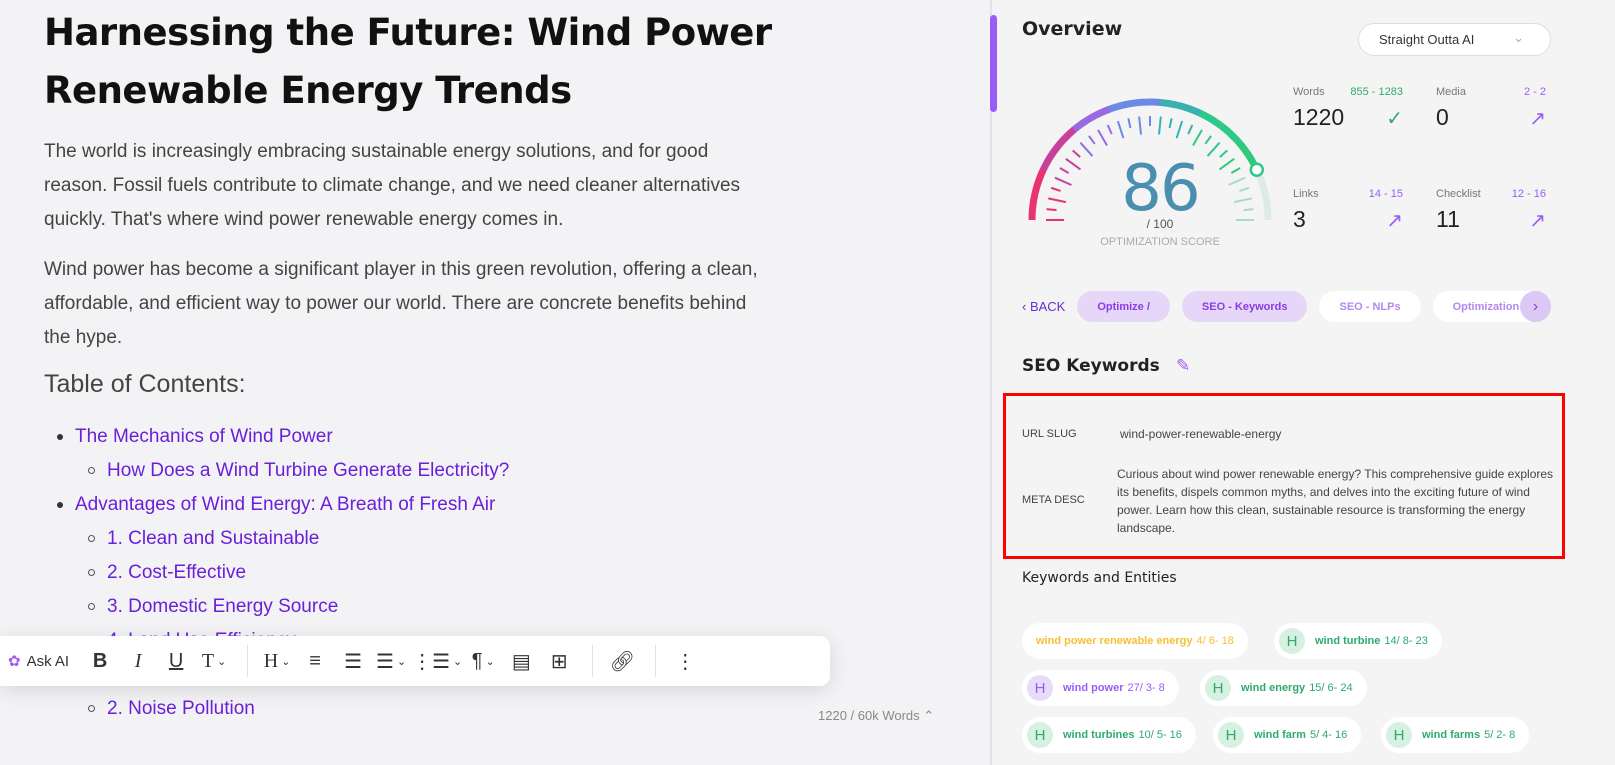  Describe the element at coordinates (993, 63) in the screenshot. I see `scrollbar-thumb` at that location.